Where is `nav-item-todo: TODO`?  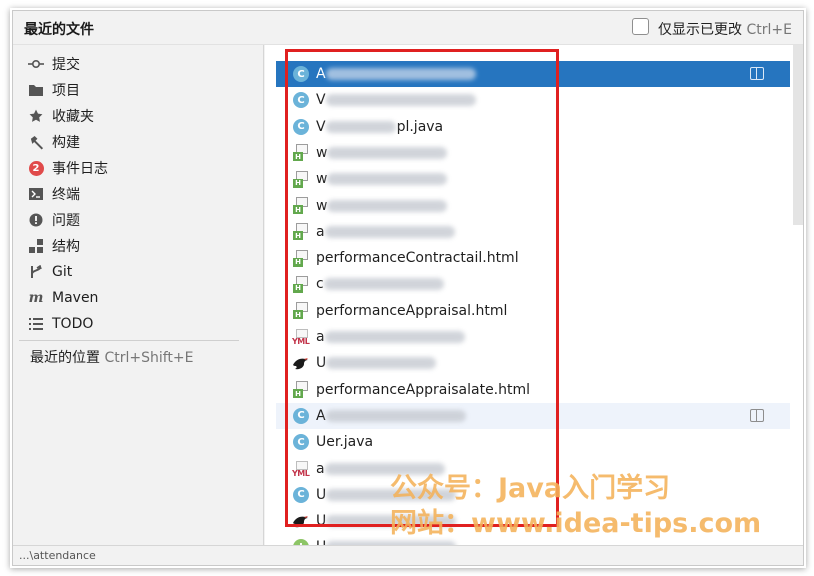
nav-item-todo: TODO is located at coordinates (60, 324).